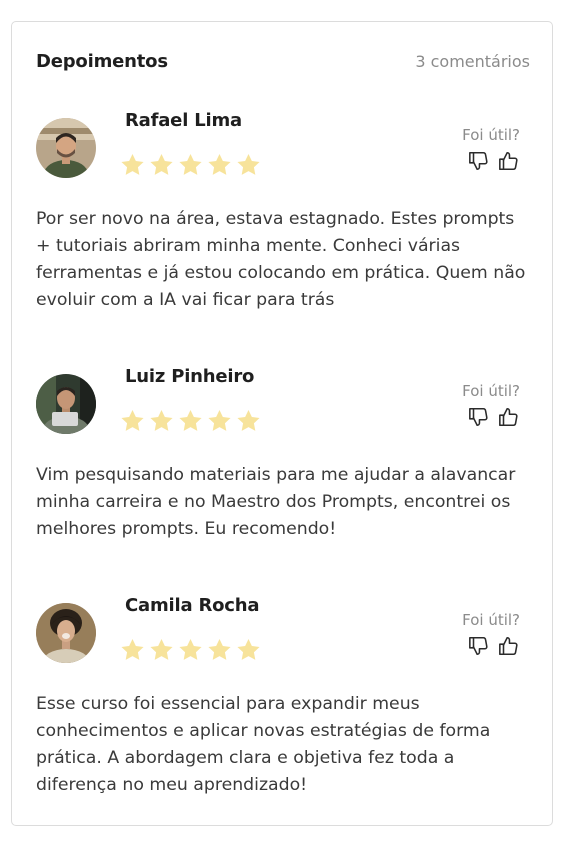 Image resolution: width=568 pixels, height=854 pixels. I want to click on card-title: Depoimentos, so click(102, 61).